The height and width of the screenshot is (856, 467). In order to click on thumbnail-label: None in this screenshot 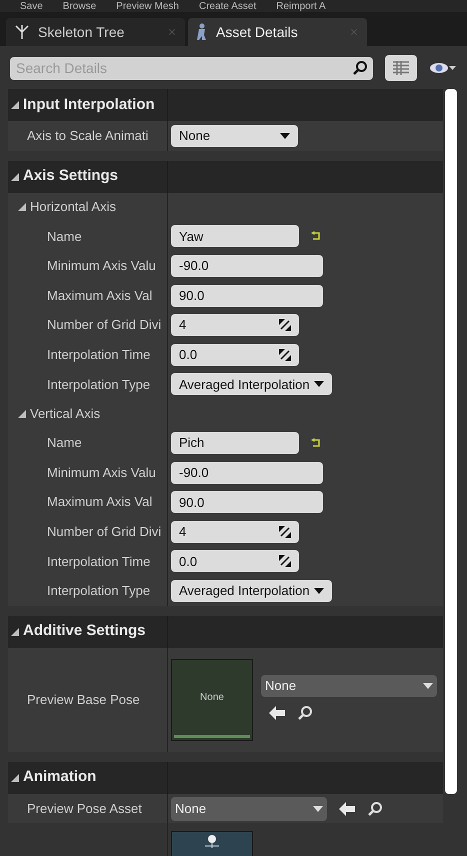, I will do `click(212, 697)`.